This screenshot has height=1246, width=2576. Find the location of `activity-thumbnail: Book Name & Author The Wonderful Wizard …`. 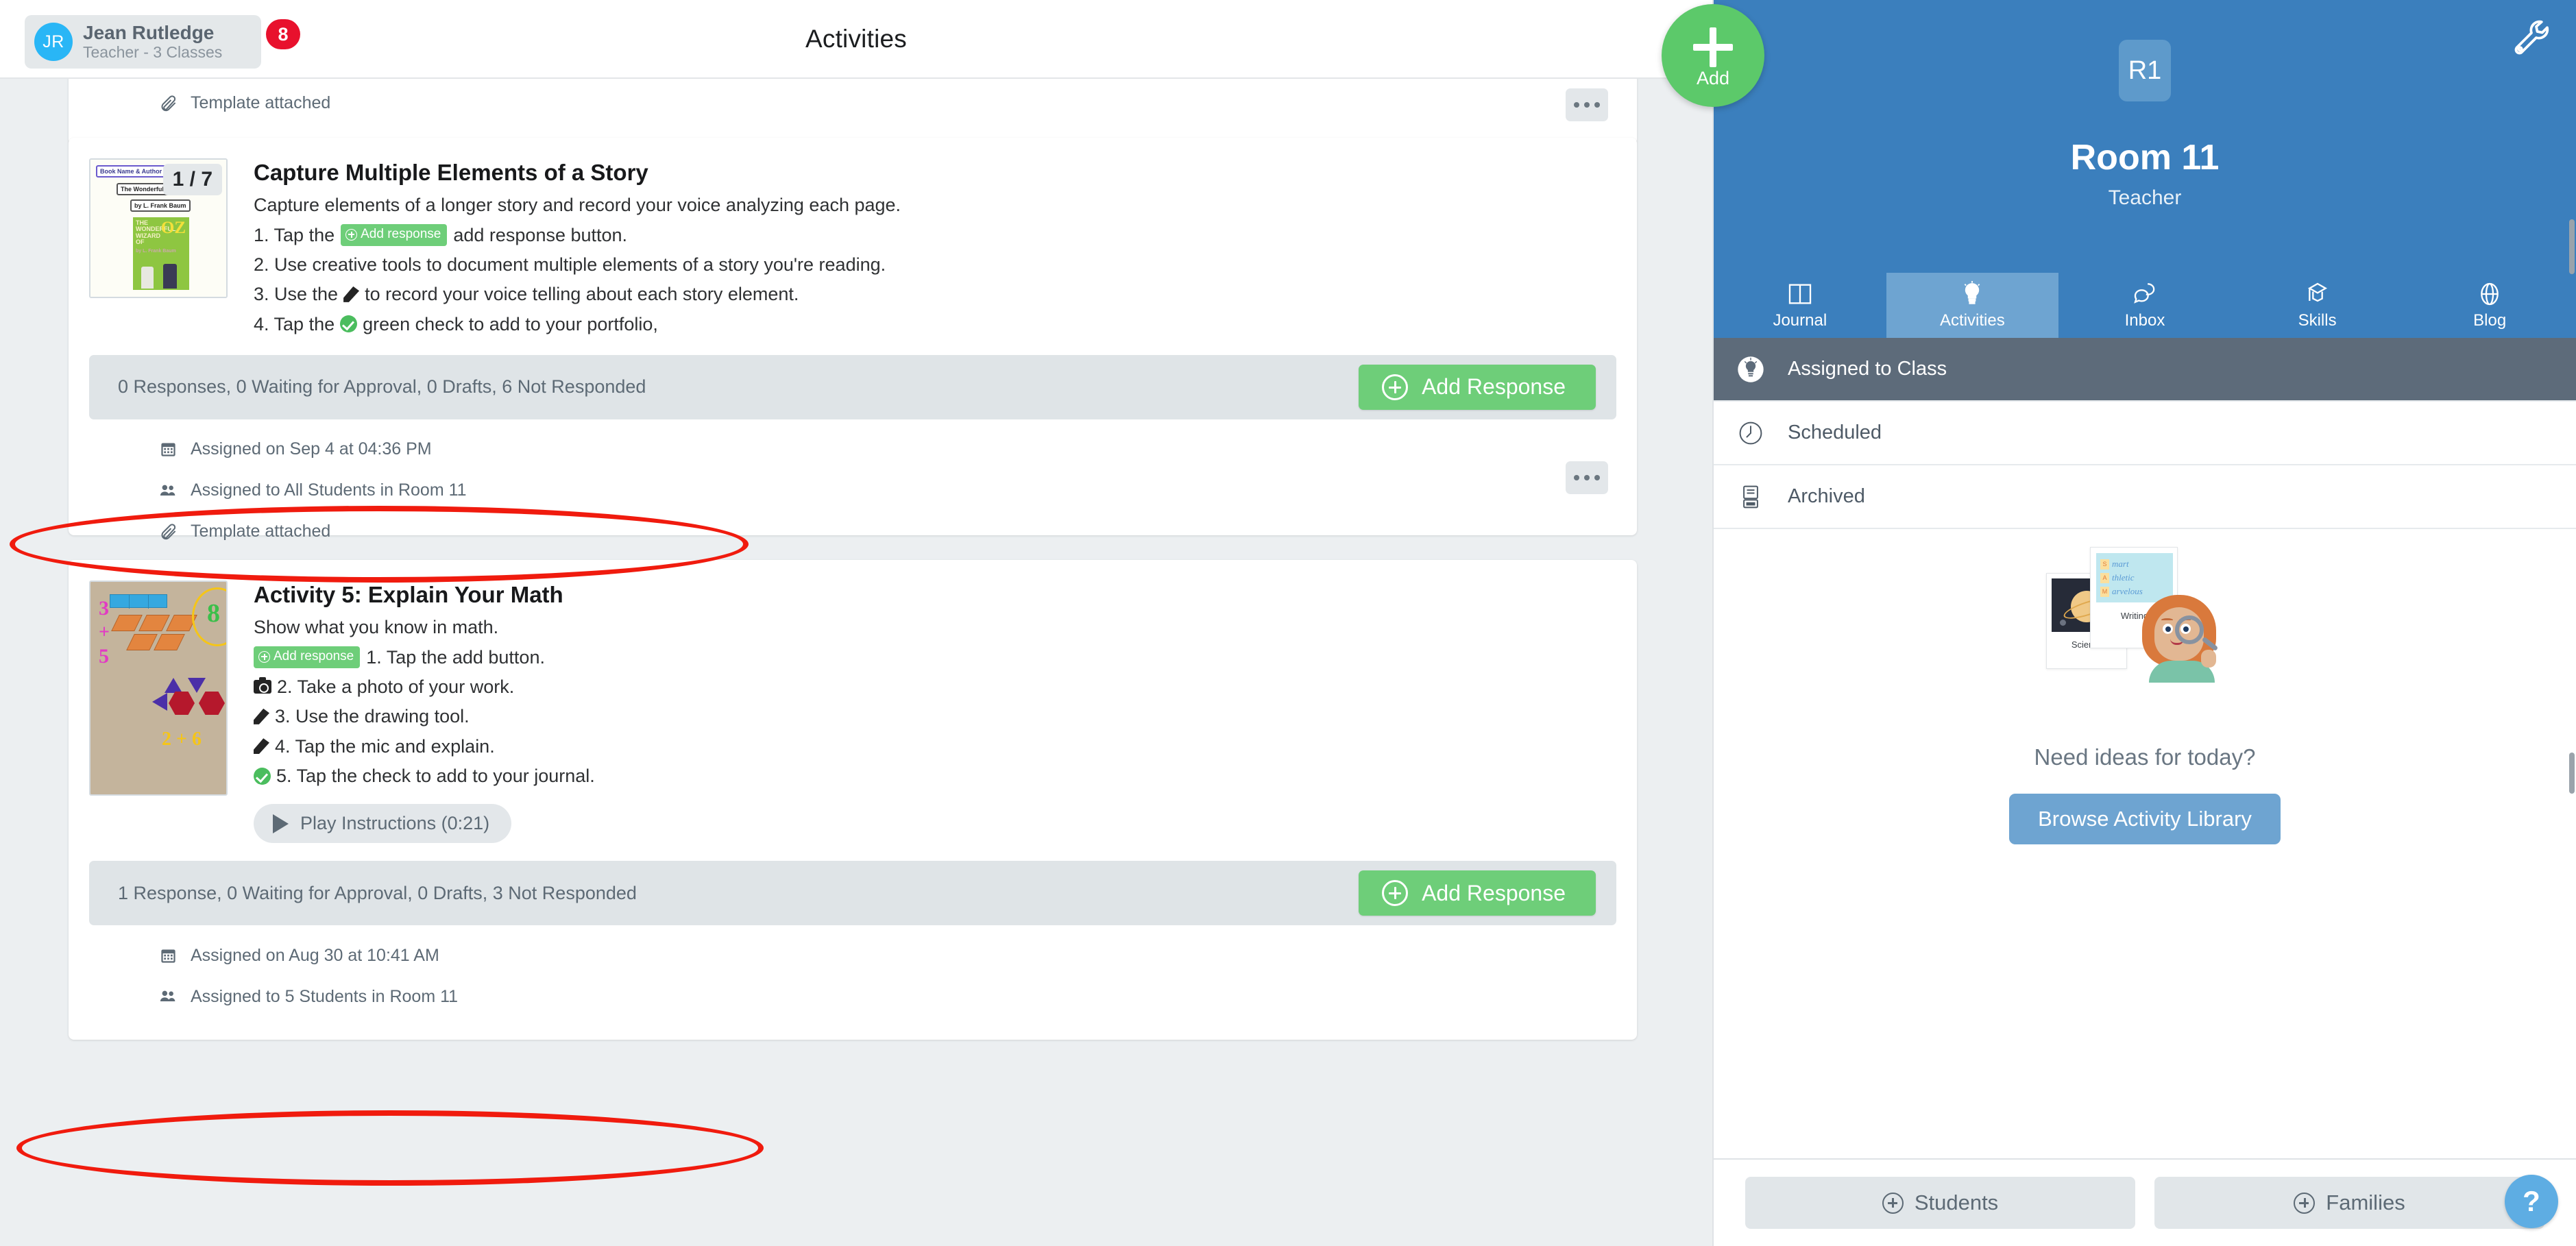

activity-thumbnail: Book Name & Author The Wonderful Wizard … is located at coordinates (158, 228).